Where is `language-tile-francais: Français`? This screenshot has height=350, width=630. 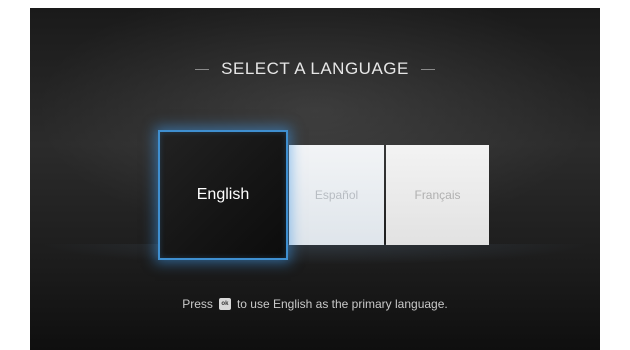 language-tile-francais: Français is located at coordinates (437, 195).